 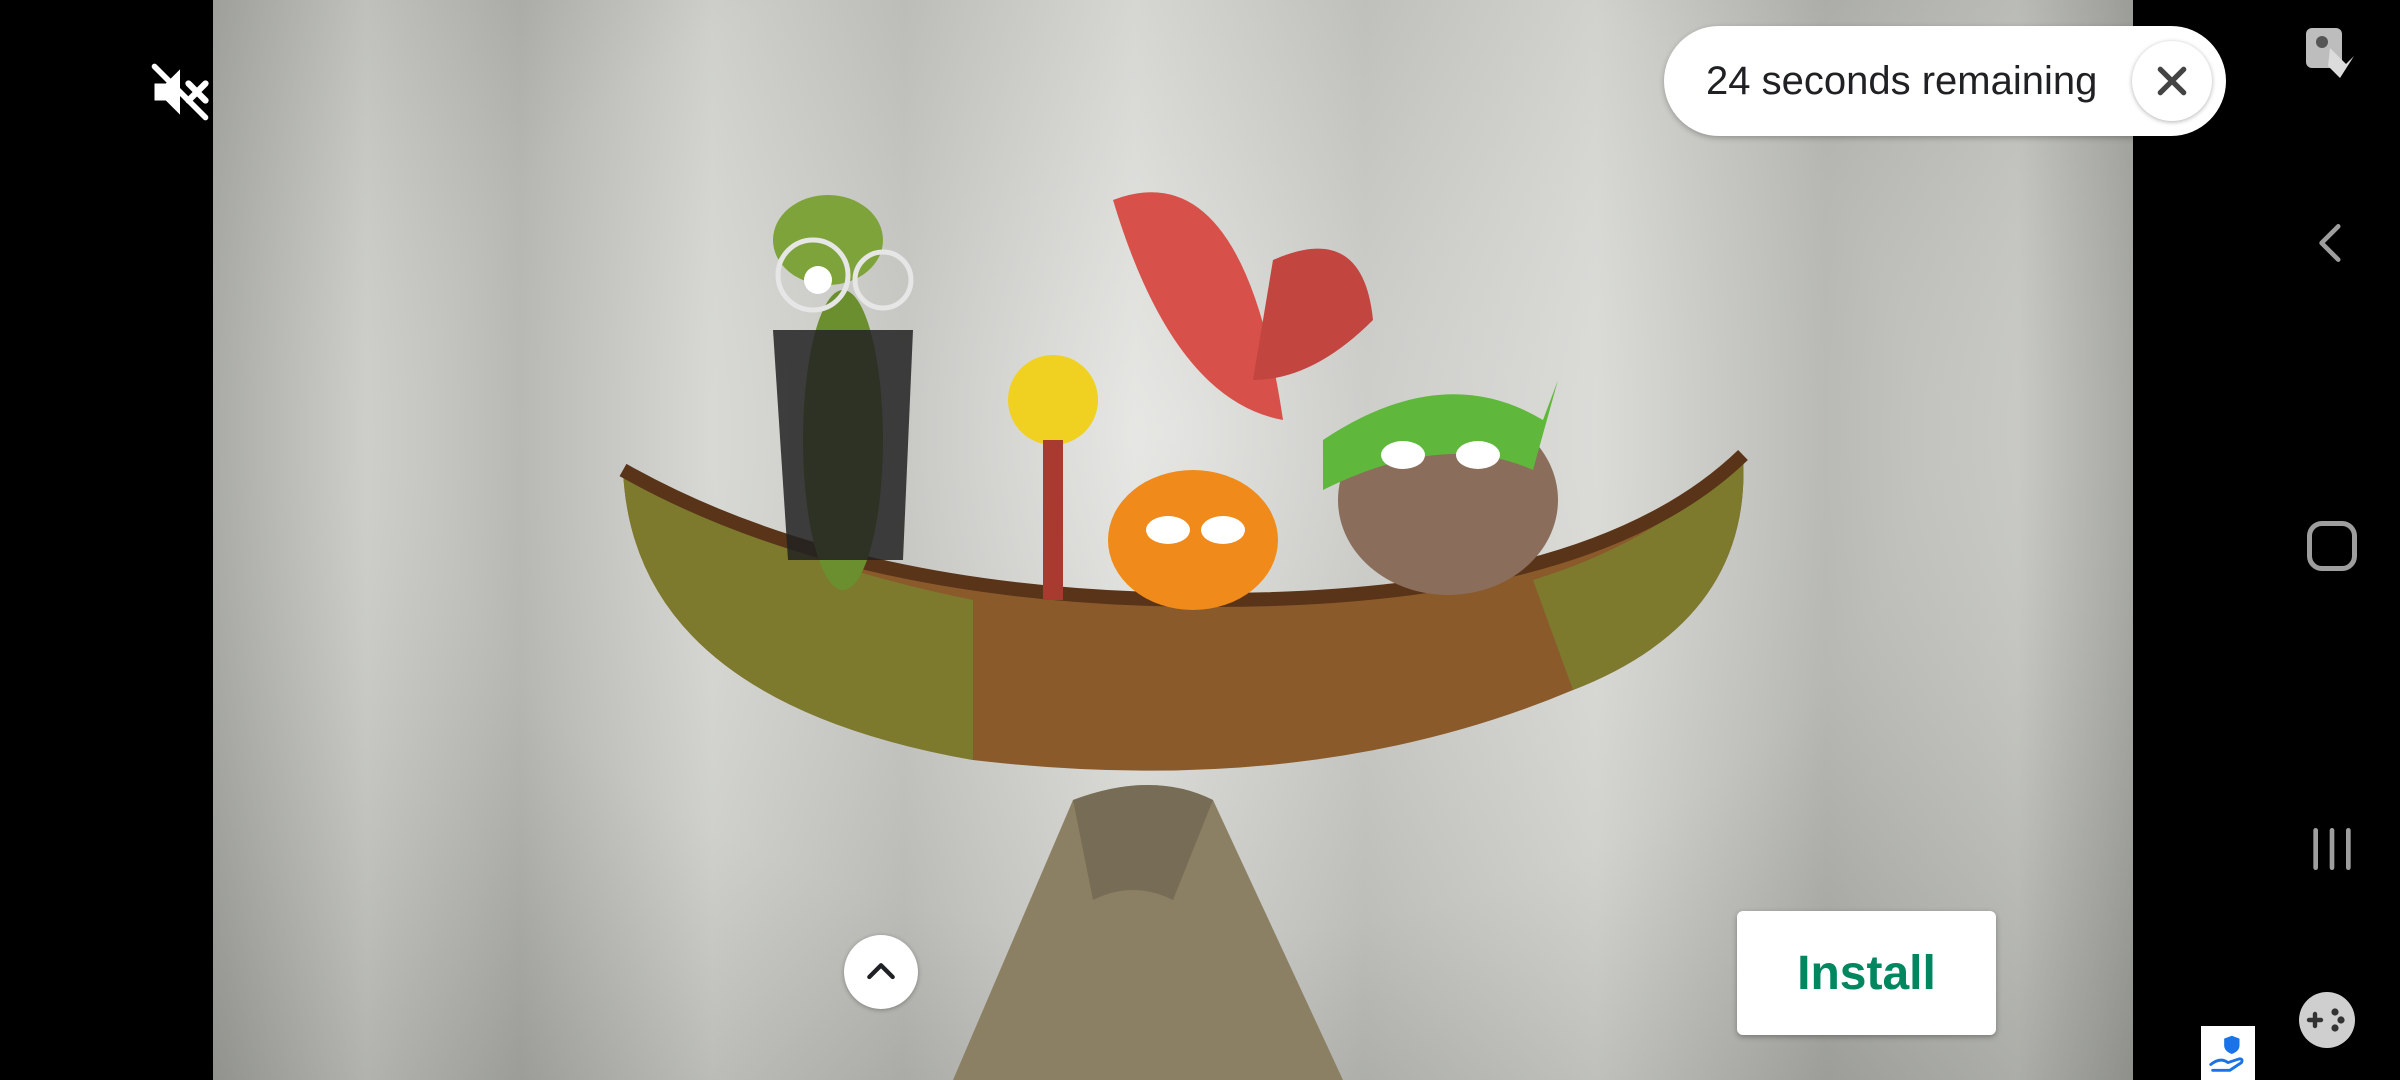 I want to click on install-button: Install, so click(x=1866, y=973).